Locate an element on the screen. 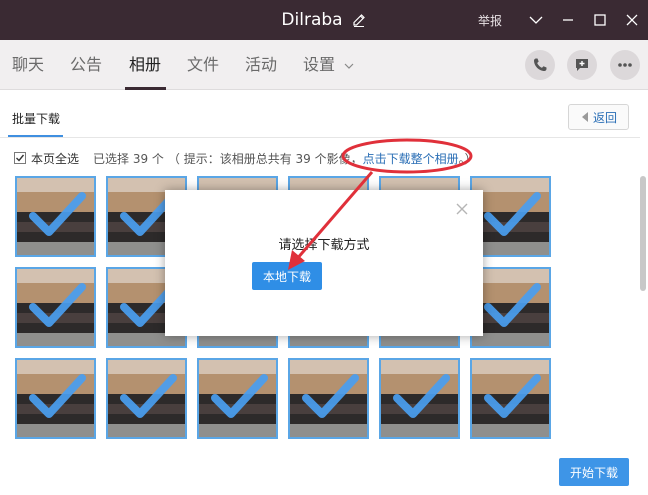 Image resolution: width=648 pixels, height=495 pixels. select-all-checkbox is located at coordinates (20, 158).